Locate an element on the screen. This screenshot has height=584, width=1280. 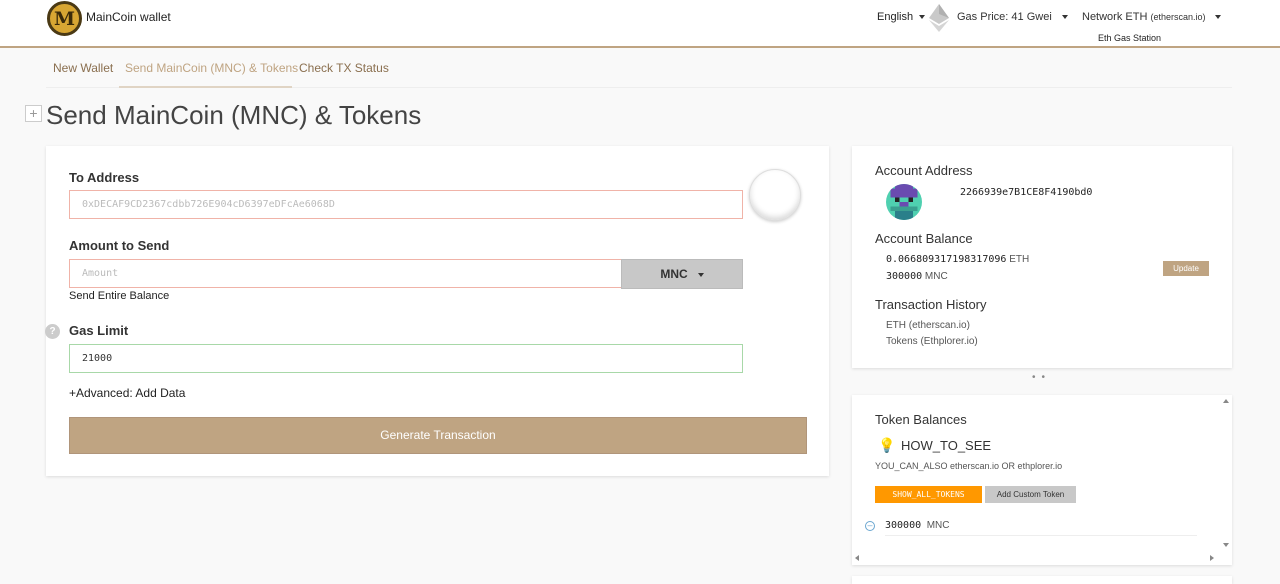
active-tab-indicator is located at coordinates (205, 87).